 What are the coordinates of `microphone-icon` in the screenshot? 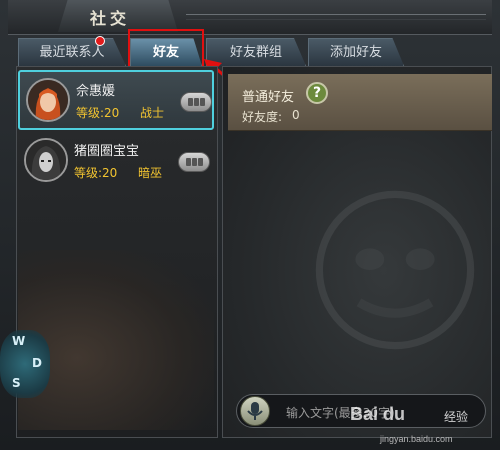 It's located at (255, 411).